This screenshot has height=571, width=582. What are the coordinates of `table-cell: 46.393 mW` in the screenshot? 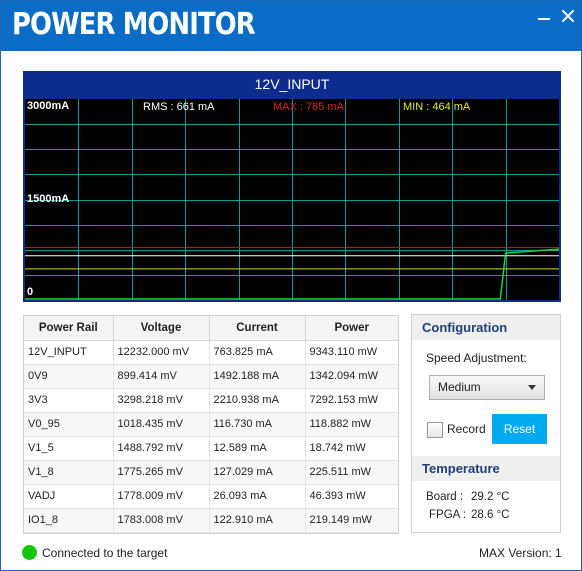 It's located at (351, 496).